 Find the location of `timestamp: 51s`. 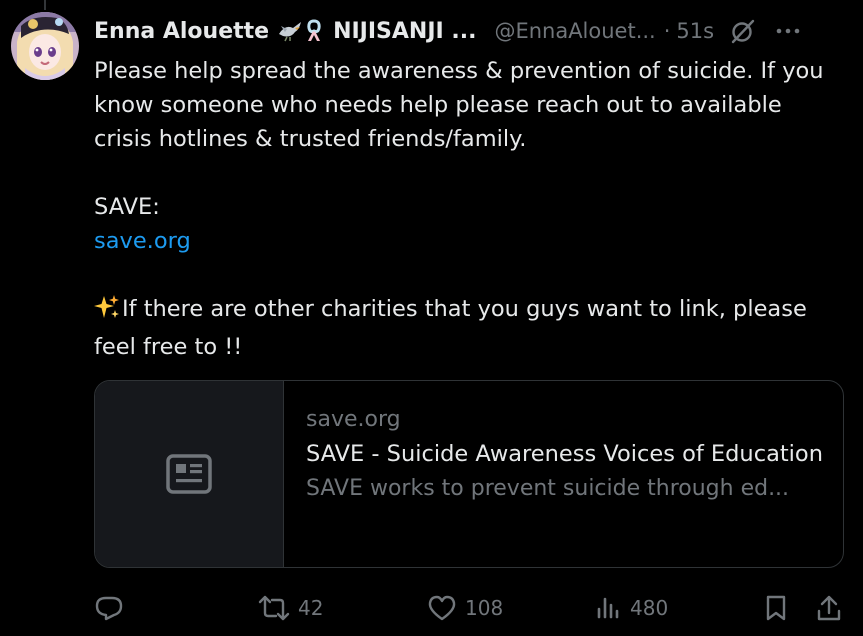

timestamp: 51s is located at coordinates (695, 31).